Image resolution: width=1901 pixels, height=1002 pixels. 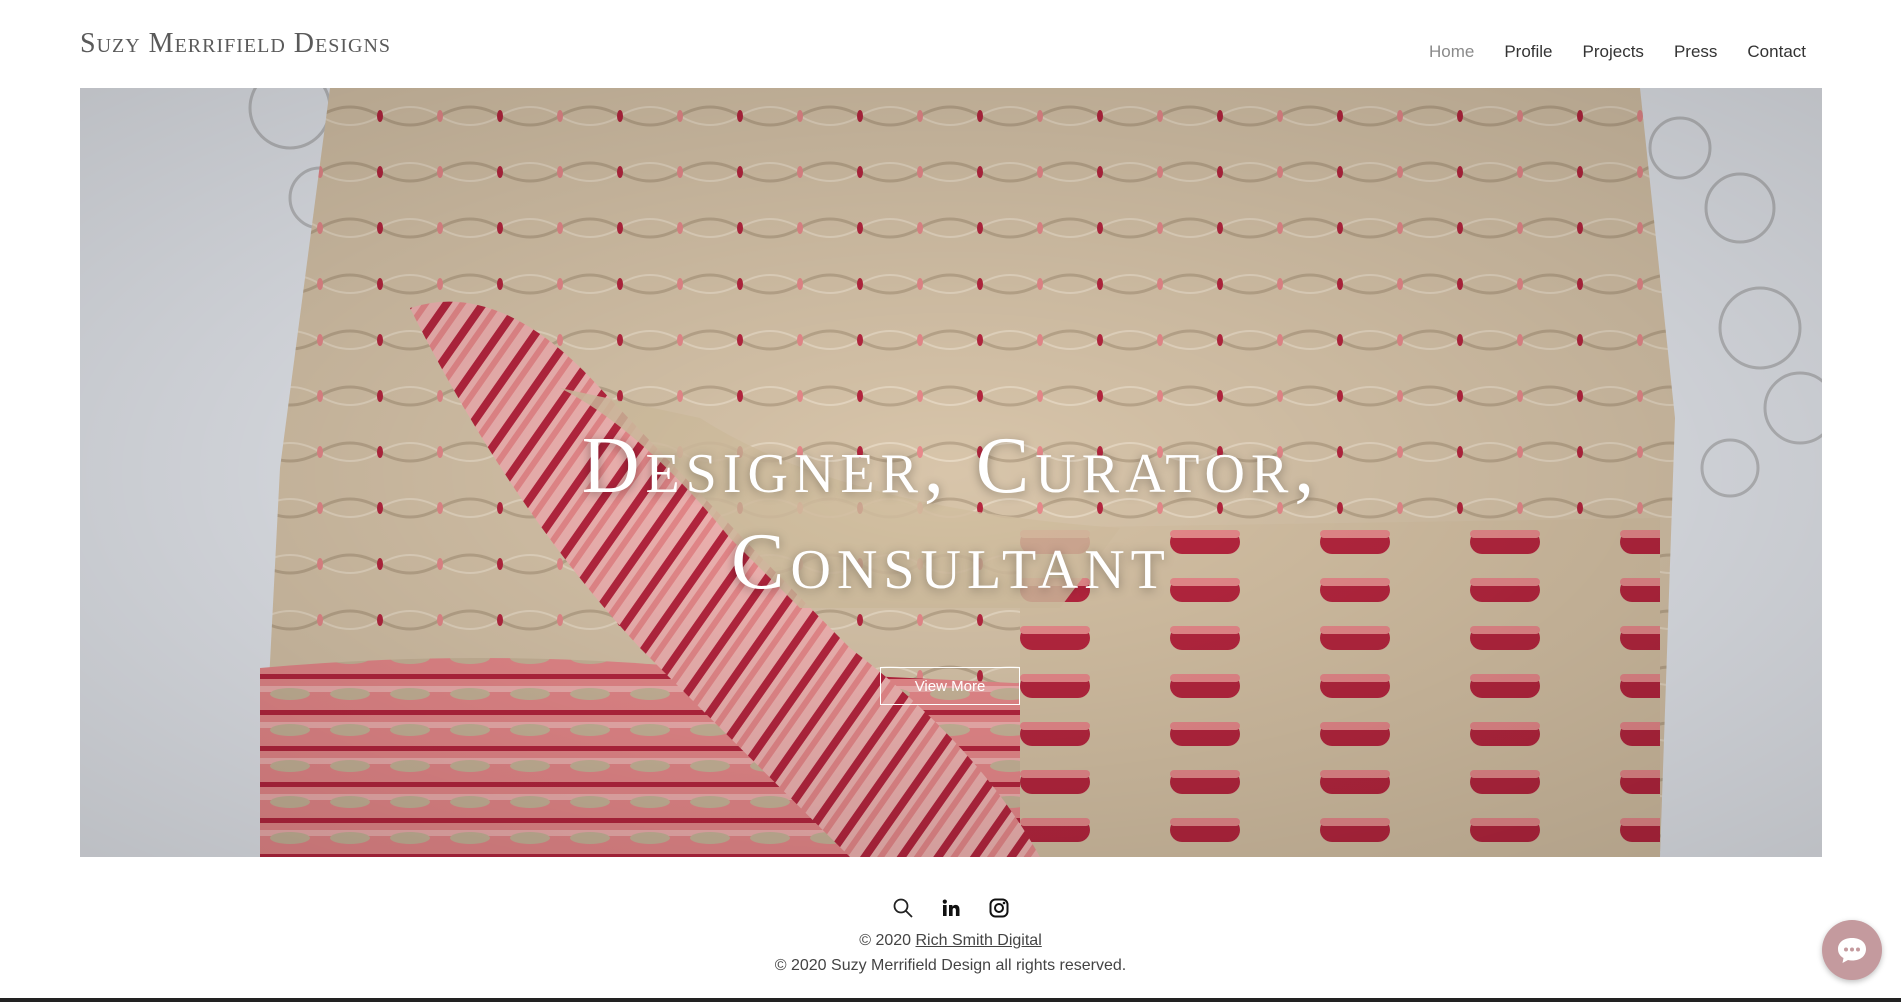 I want to click on hero-title-line-2: Consultant, so click(x=951, y=562).